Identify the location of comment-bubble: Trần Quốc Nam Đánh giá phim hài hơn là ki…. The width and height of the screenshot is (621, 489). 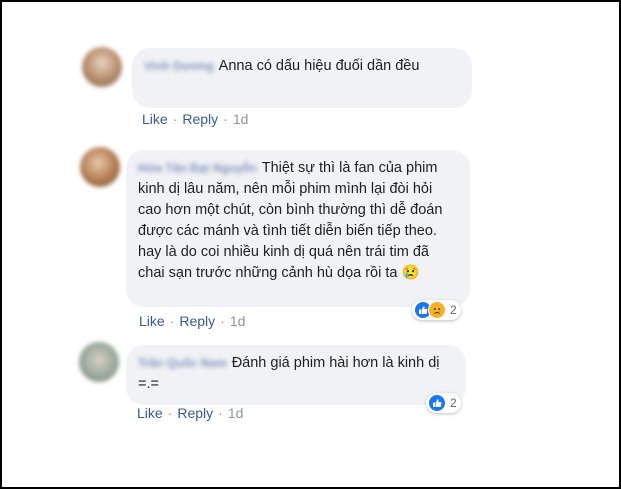
(296, 375).